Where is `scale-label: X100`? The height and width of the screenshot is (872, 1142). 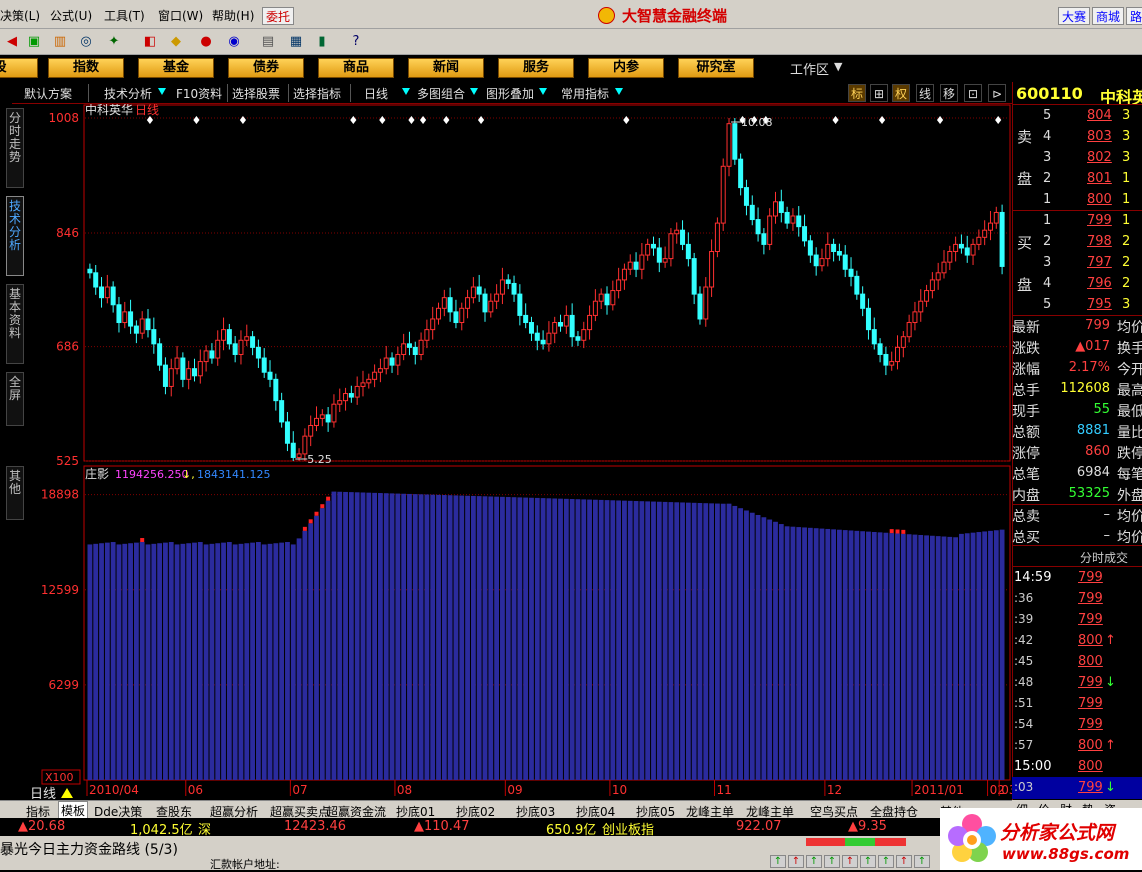 scale-label: X100 is located at coordinates (59, 777).